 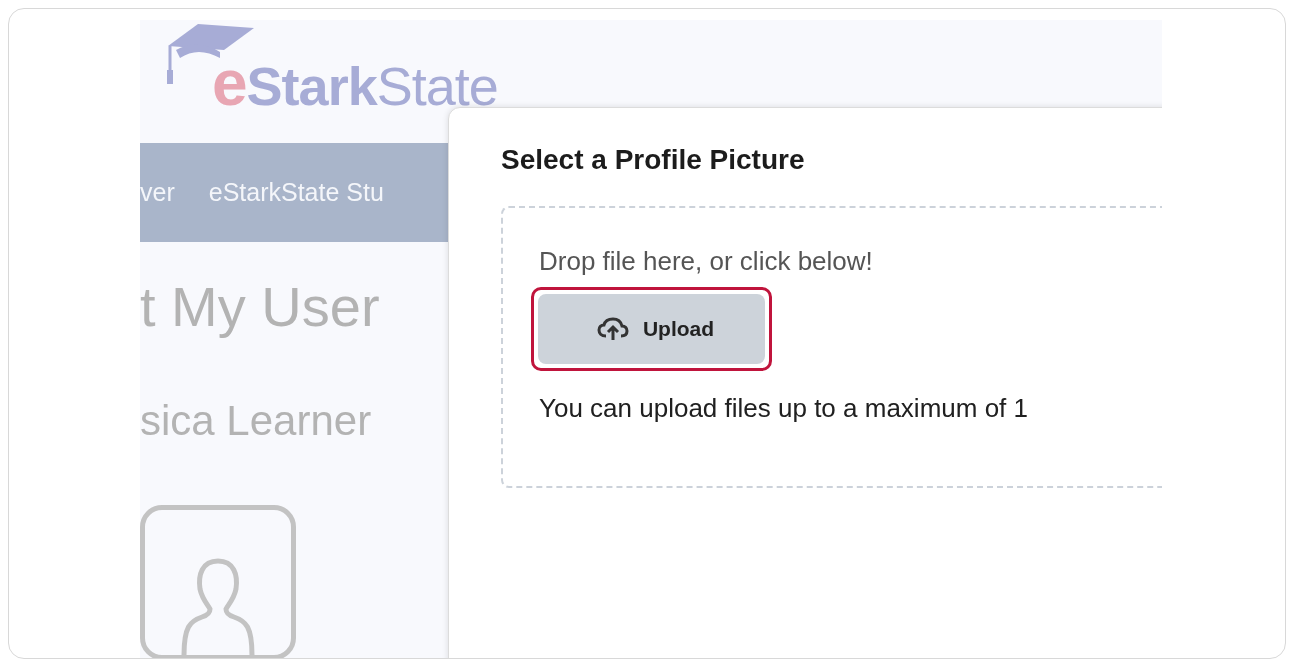 What do you see at coordinates (651, 329) in the screenshot?
I see `upload-button: Upload` at bounding box center [651, 329].